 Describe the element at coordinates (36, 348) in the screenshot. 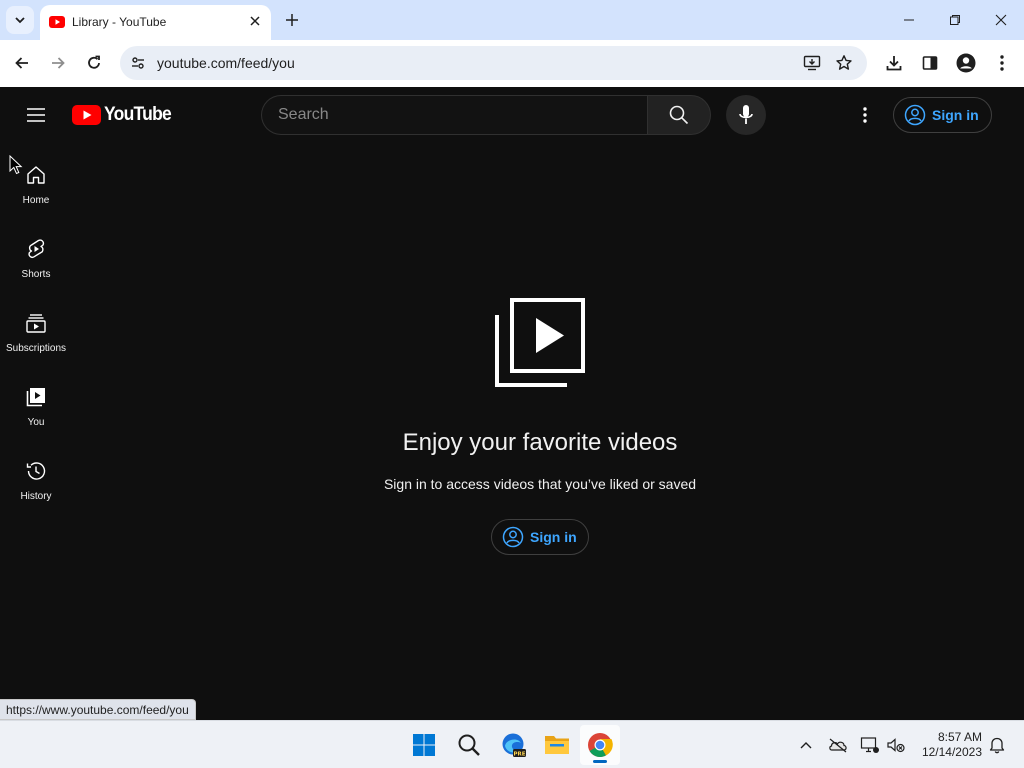

I see `guide-item-label: Subscriptions` at that location.